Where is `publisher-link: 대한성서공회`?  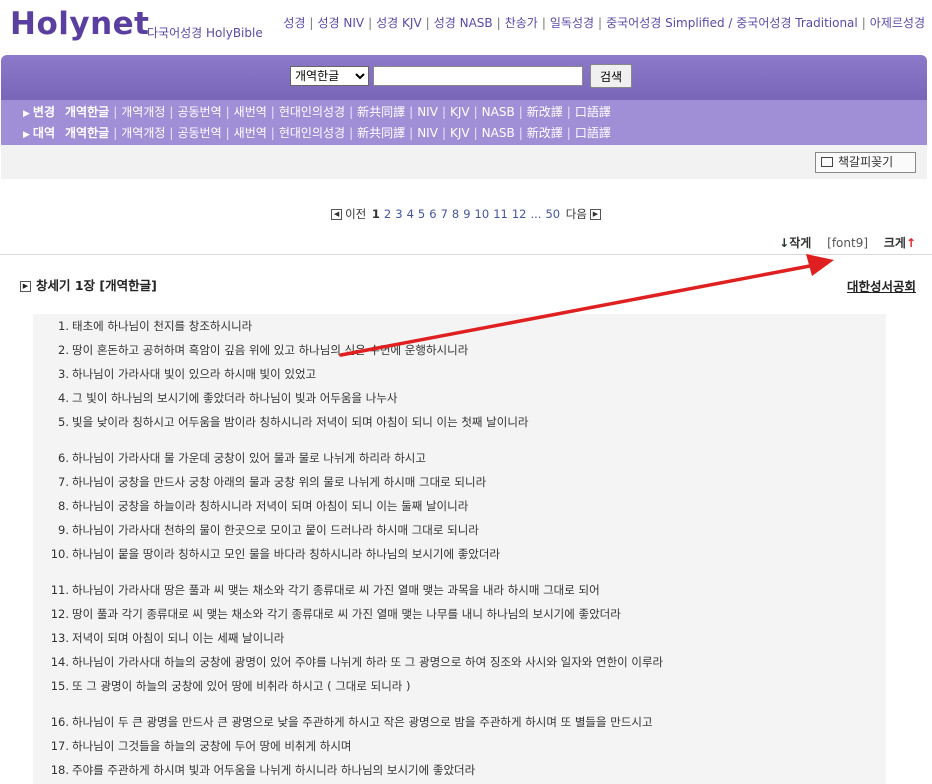
publisher-link: 대한성서공회 is located at coordinates (881, 285).